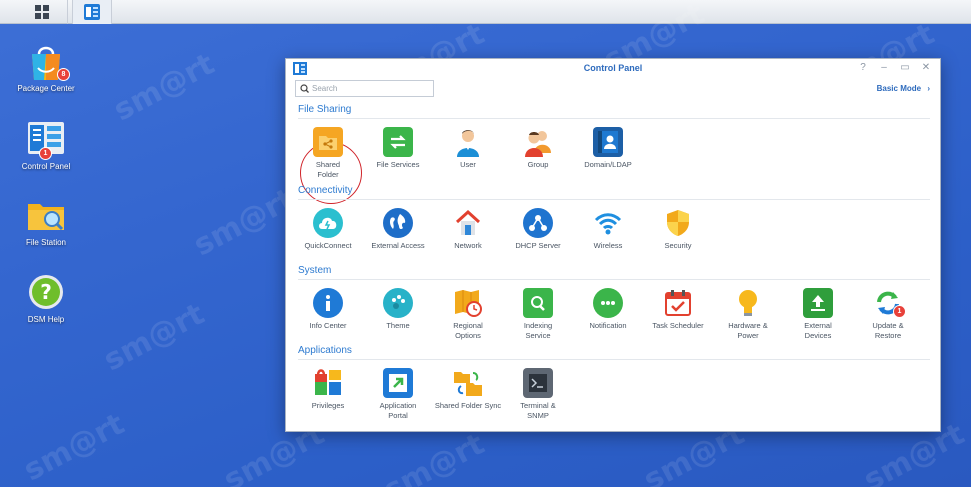  Describe the element at coordinates (328, 383) in the screenshot. I see `privileges-icon` at that location.